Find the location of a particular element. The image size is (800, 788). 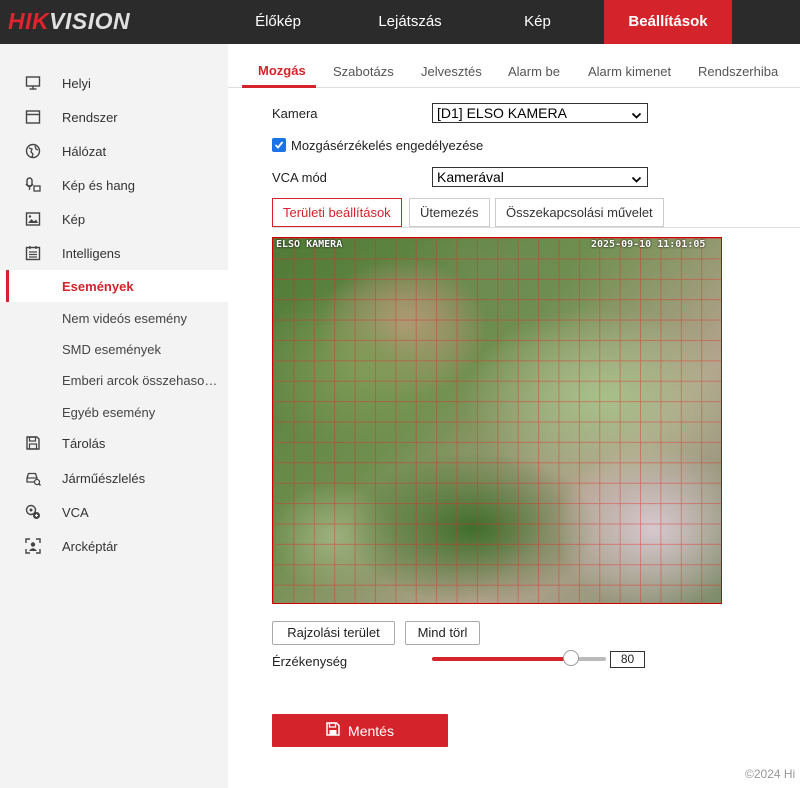

sensitivity-slider-handle is located at coordinates (571, 658).